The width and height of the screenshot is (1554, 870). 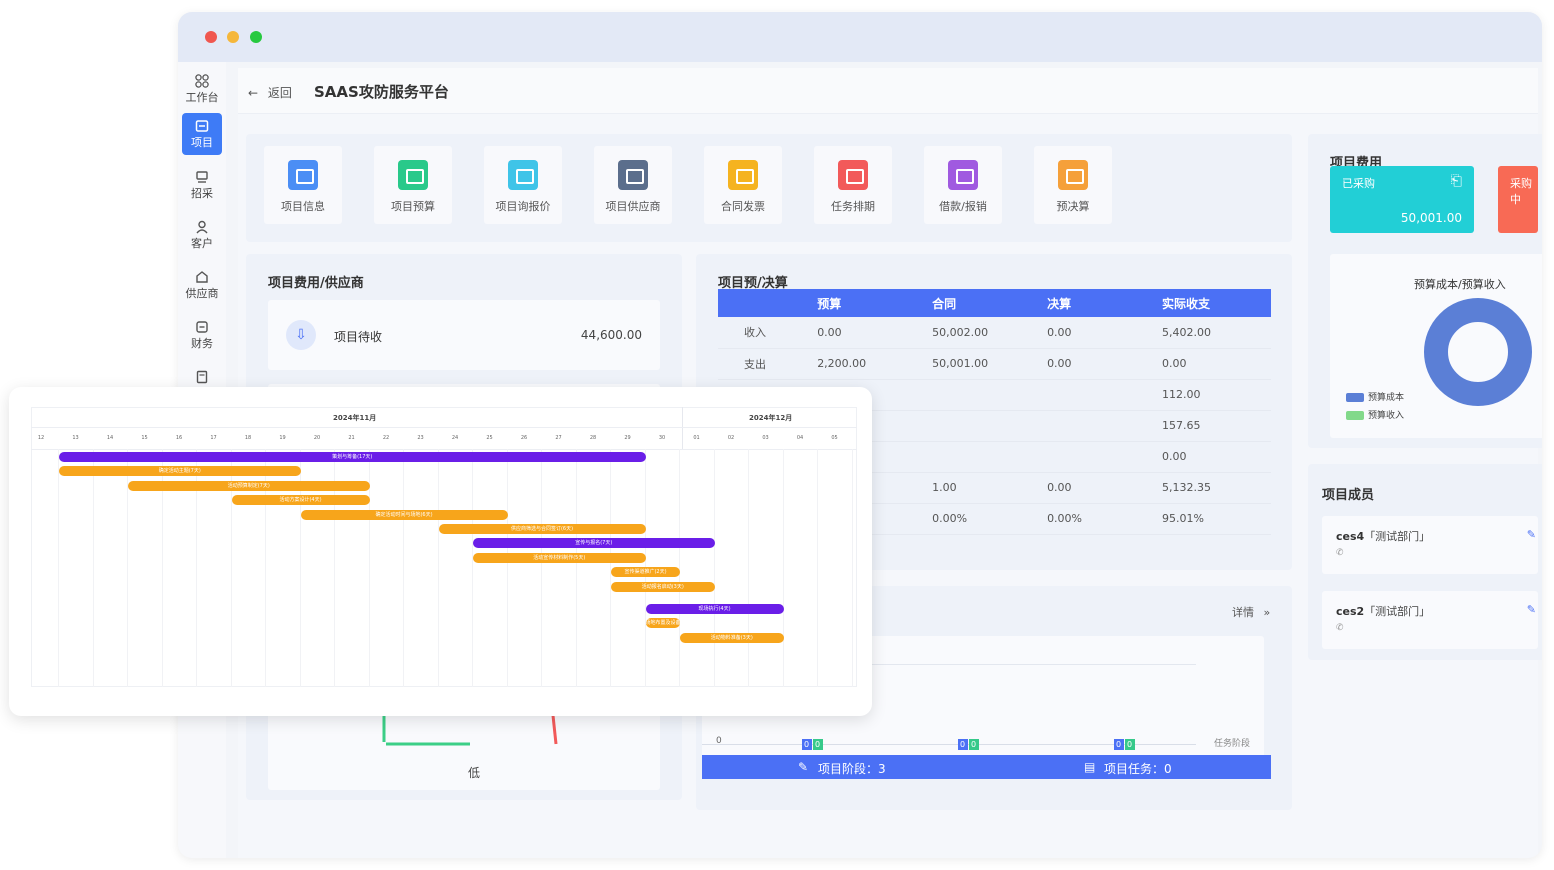 What do you see at coordinates (303, 206) in the screenshot?
I see `tile-label: 项目信息` at bounding box center [303, 206].